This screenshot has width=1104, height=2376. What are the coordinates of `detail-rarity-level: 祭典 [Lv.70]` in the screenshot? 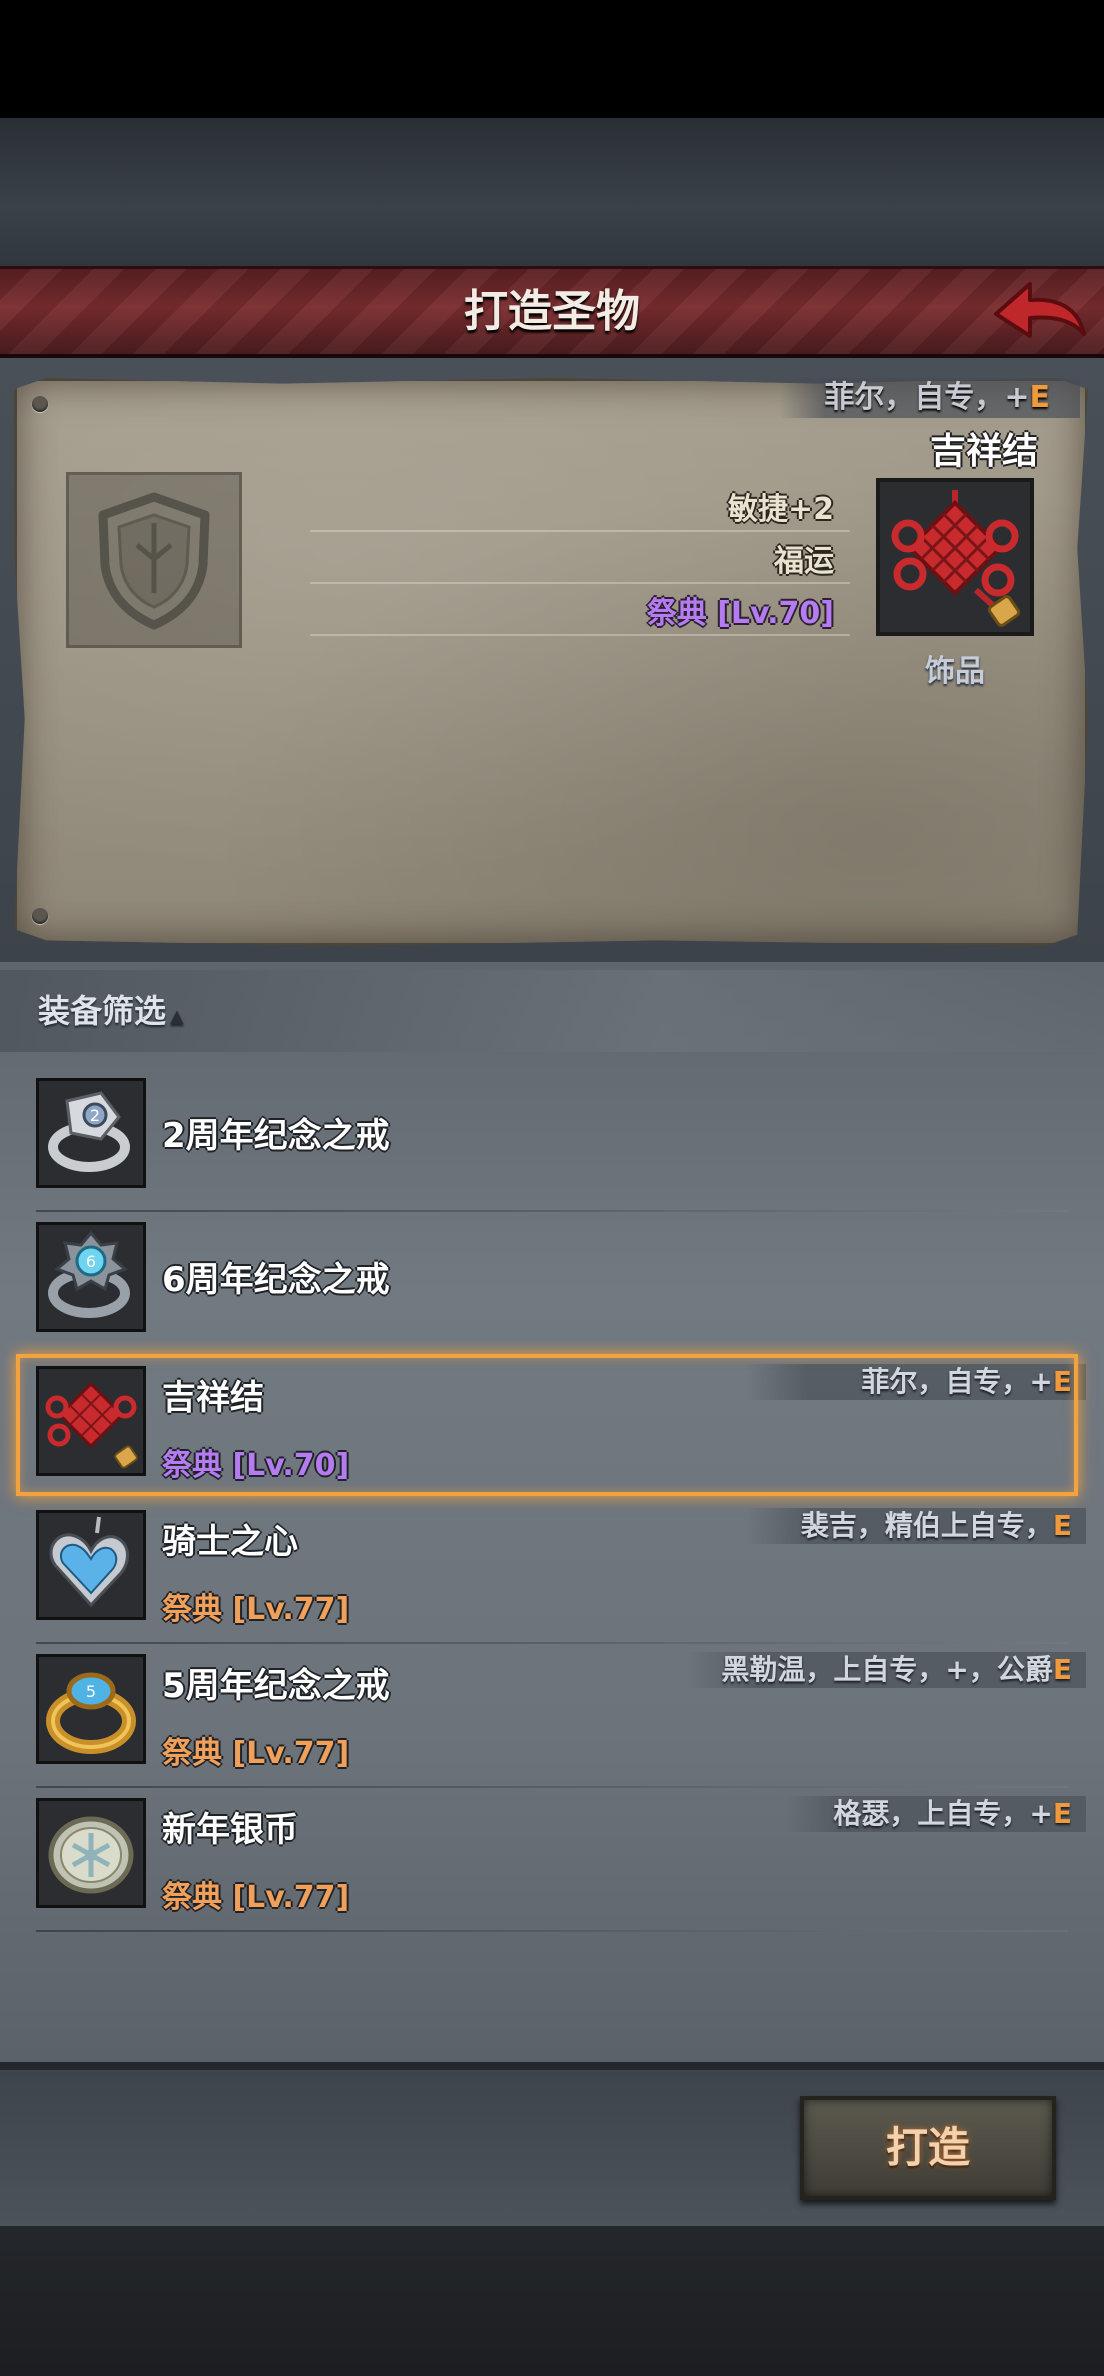 It's located at (740, 613).